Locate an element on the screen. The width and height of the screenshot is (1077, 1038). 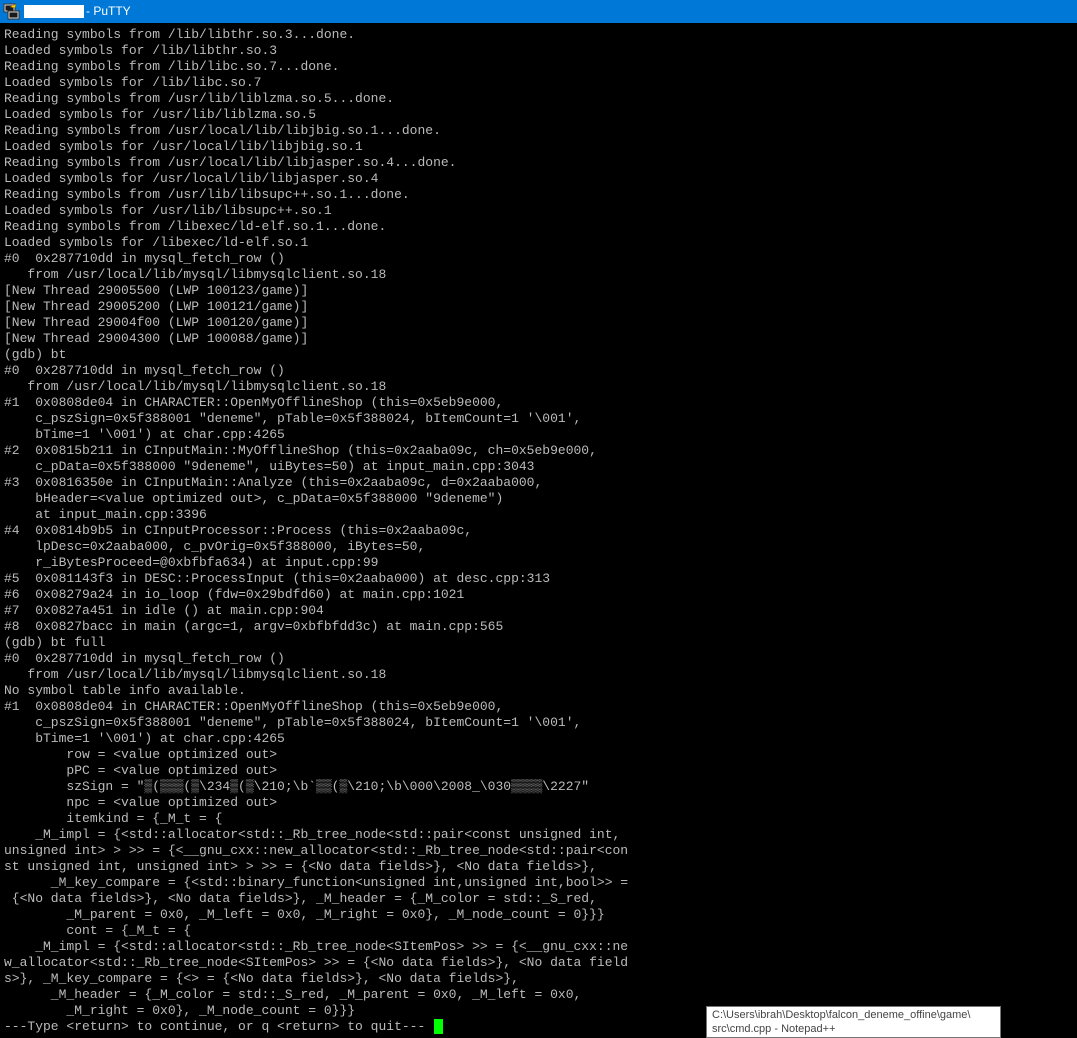
terminal-line: row = <value optimized out> is located at coordinates (141, 754).